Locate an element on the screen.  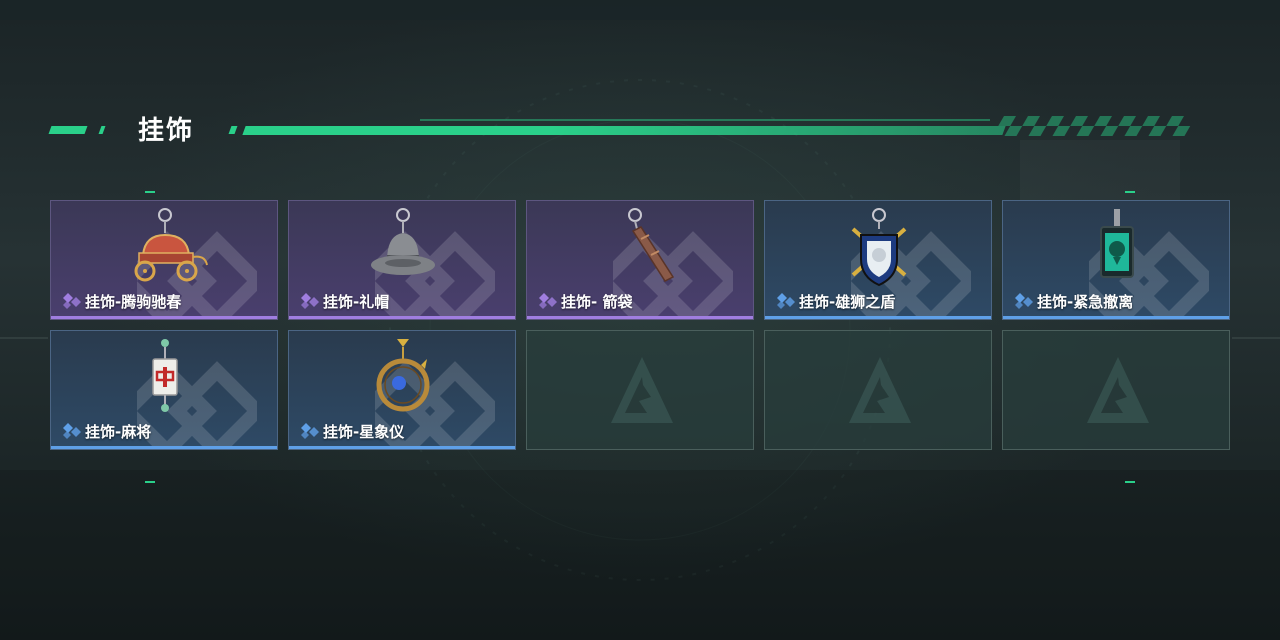
emergency-evac-charm-icon is located at coordinates (1117, 243).